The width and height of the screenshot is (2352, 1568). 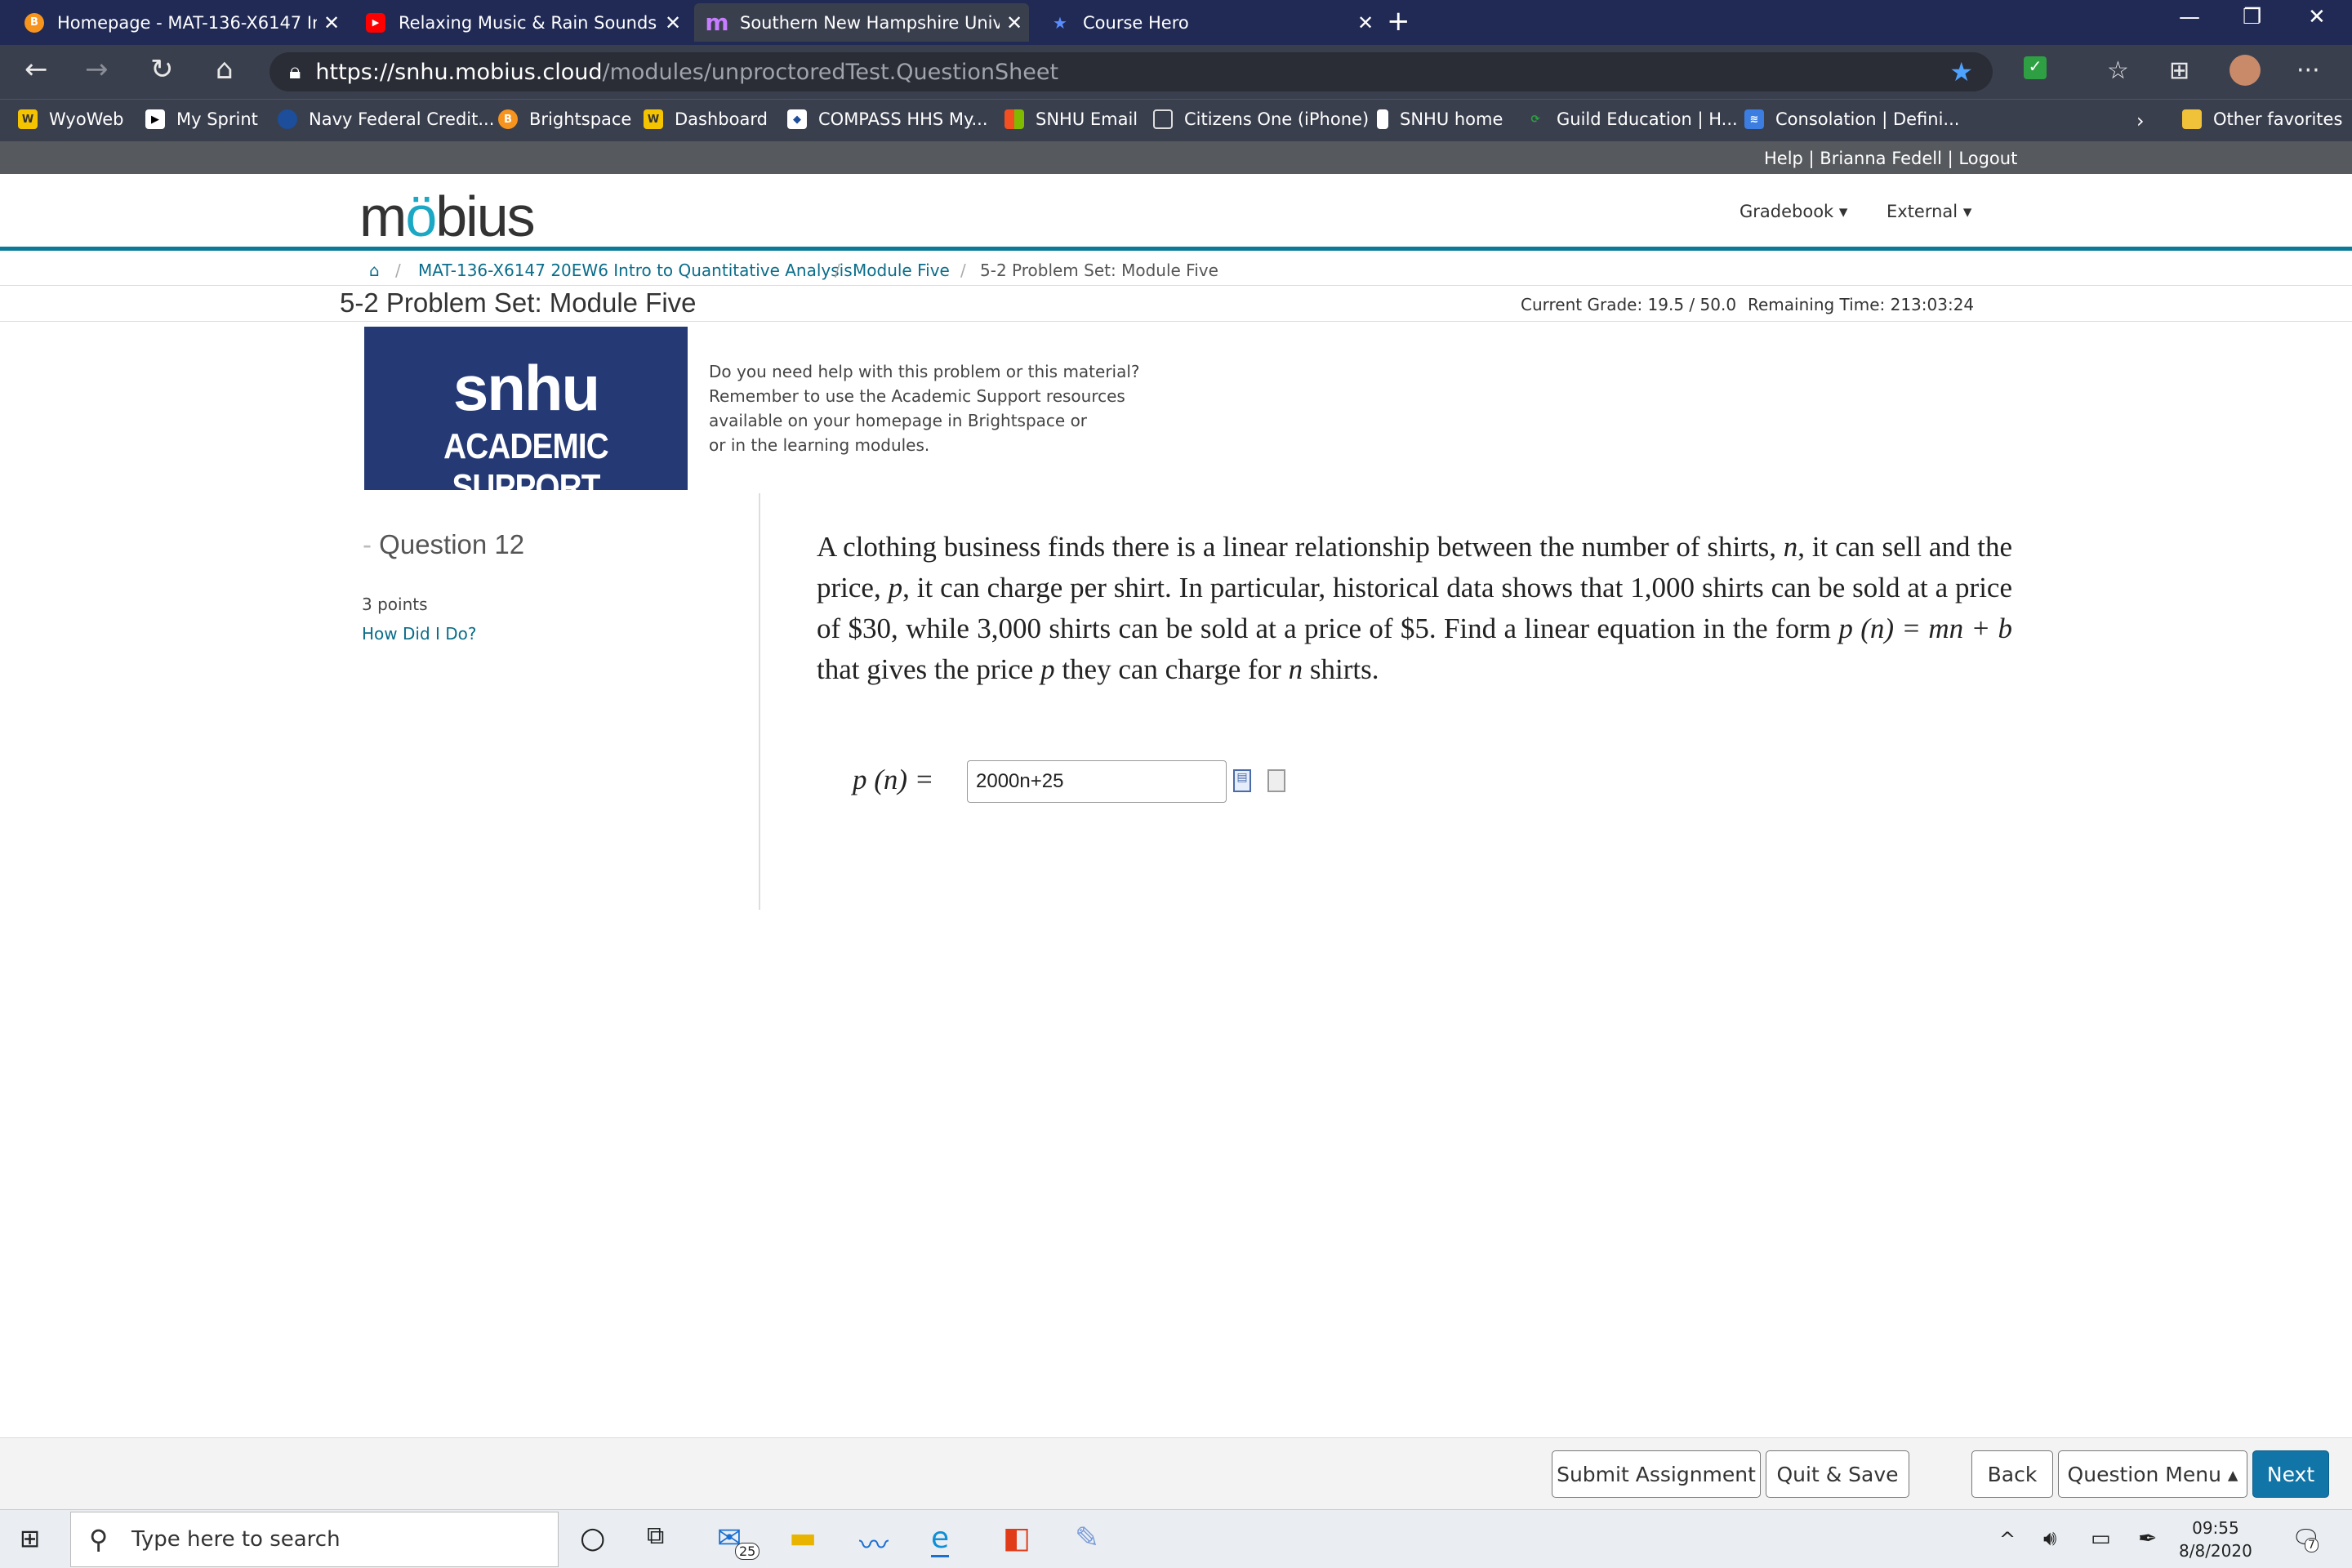 What do you see at coordinates (1440, 119) in the screenshot?
I see `fav-snhu-home: SNHU home` at bounding box center [1440, 119].